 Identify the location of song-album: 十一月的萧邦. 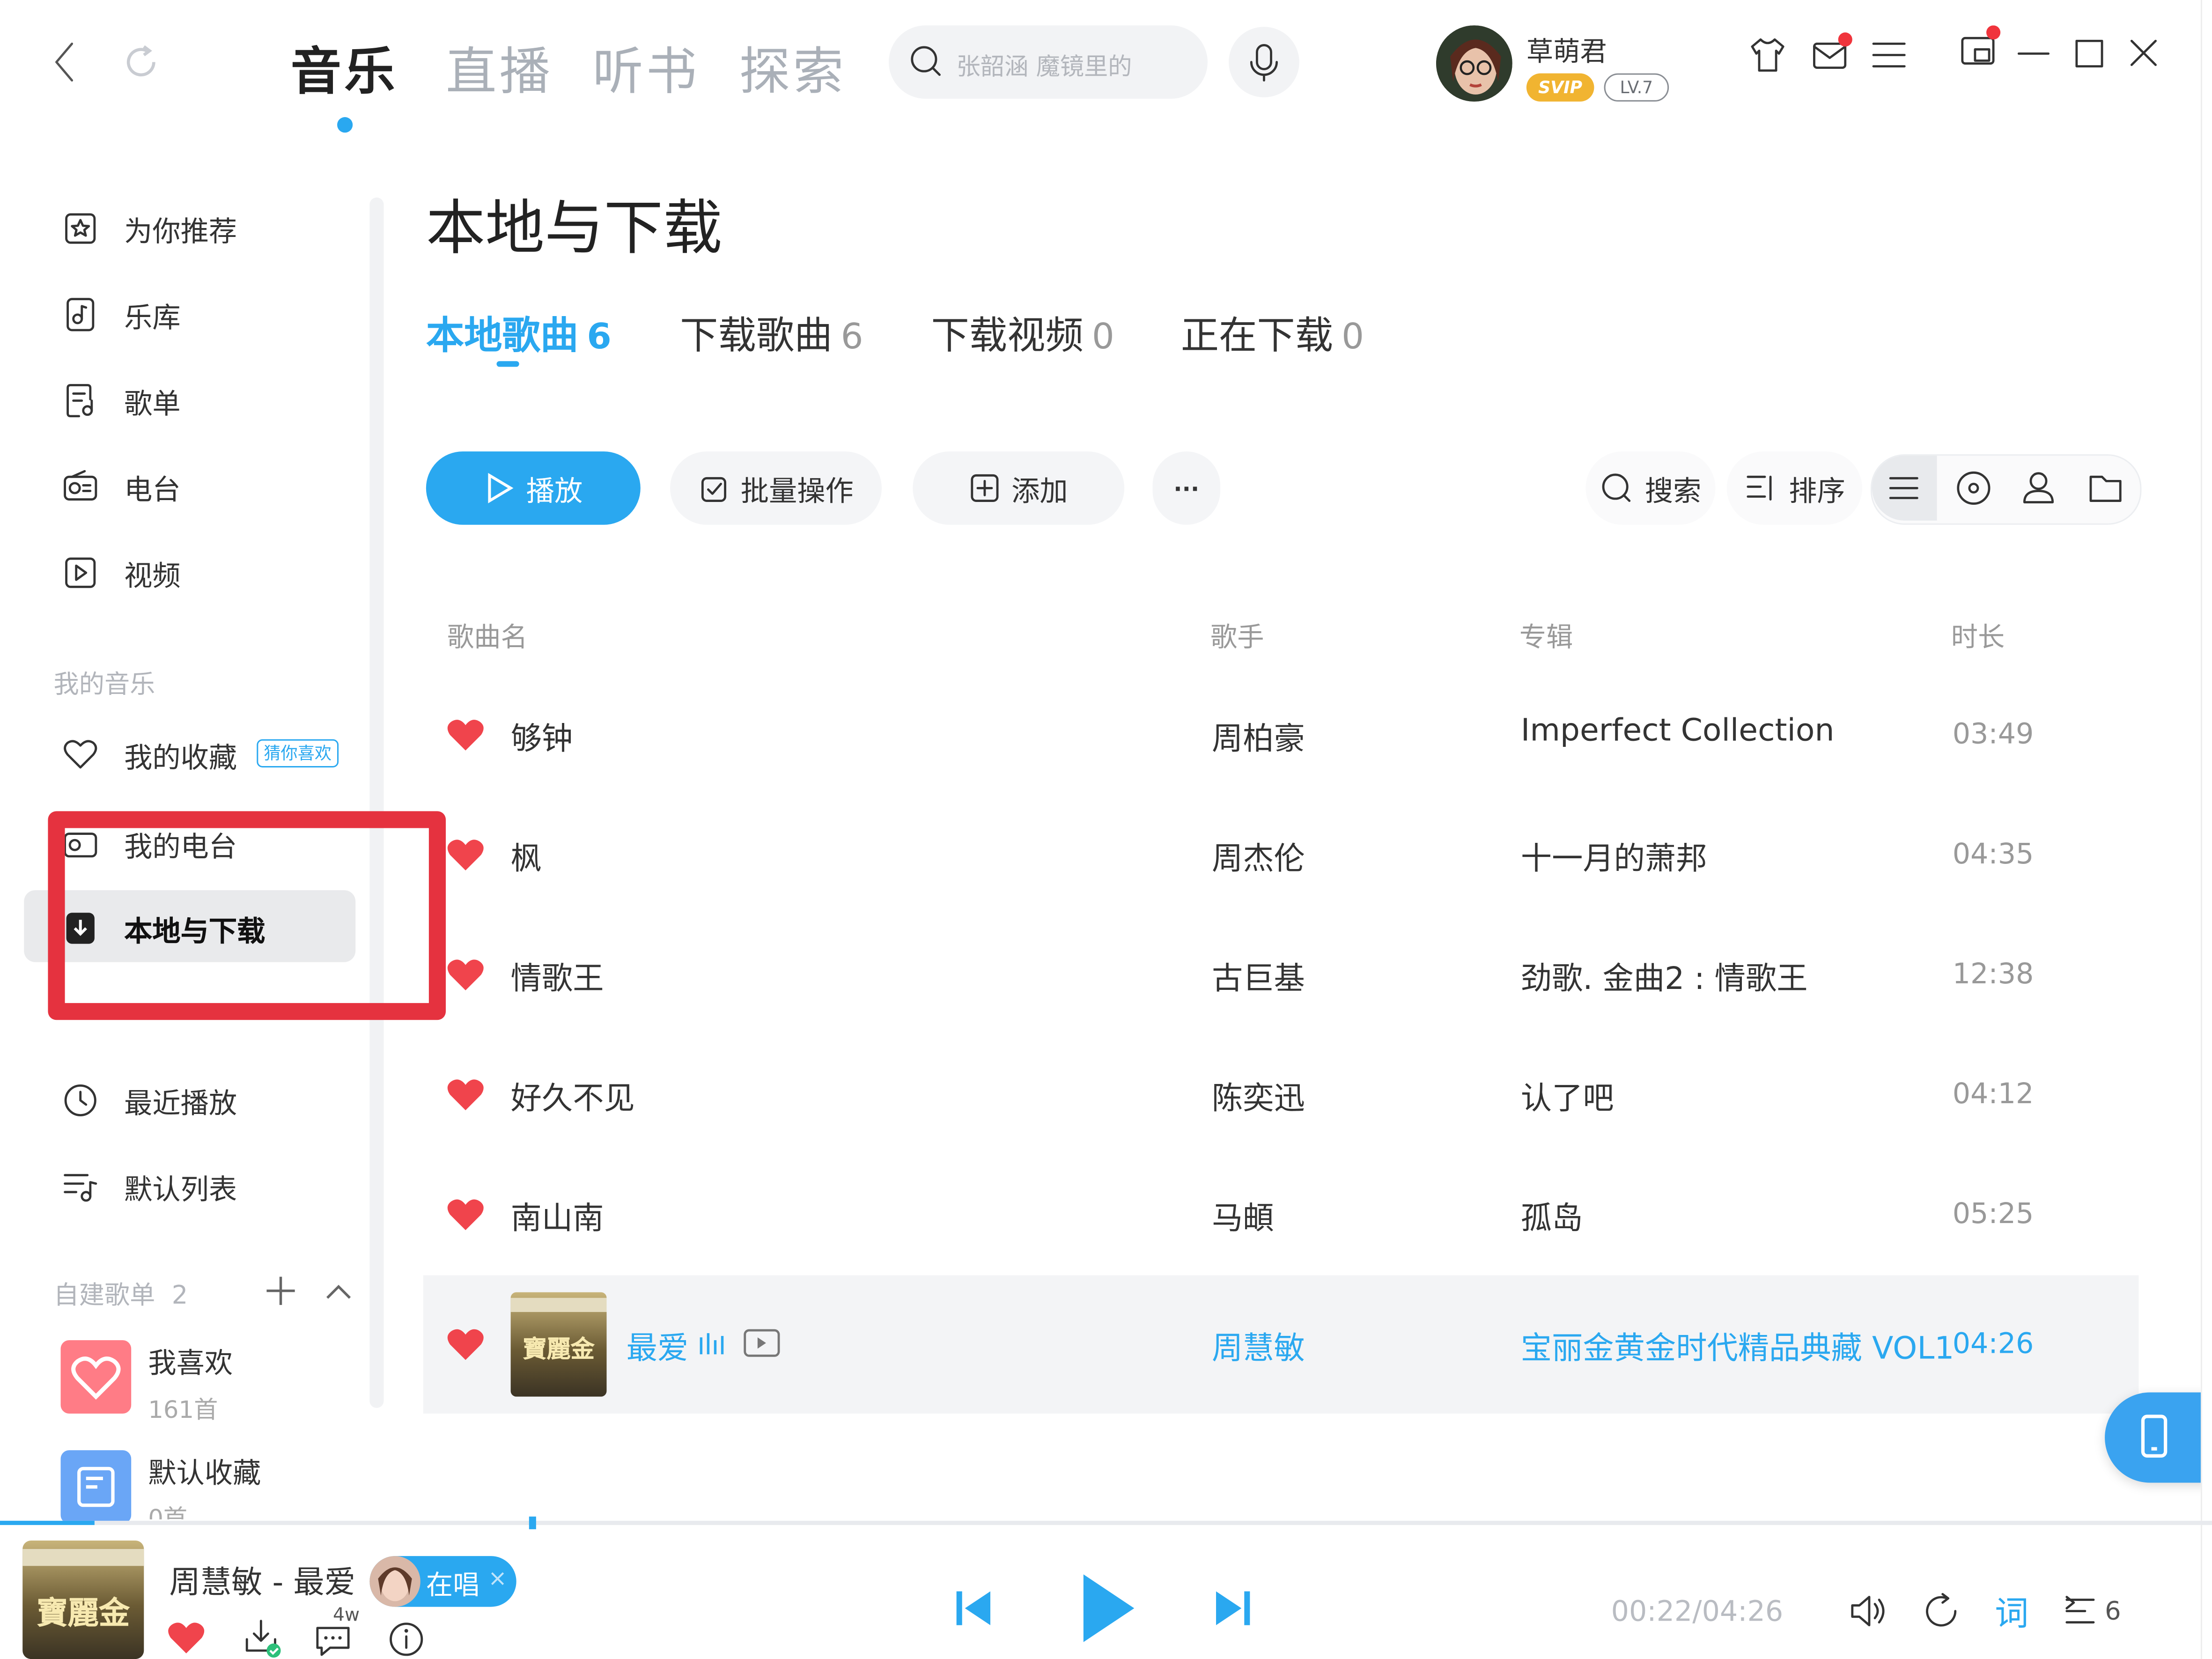
(1614, 856).